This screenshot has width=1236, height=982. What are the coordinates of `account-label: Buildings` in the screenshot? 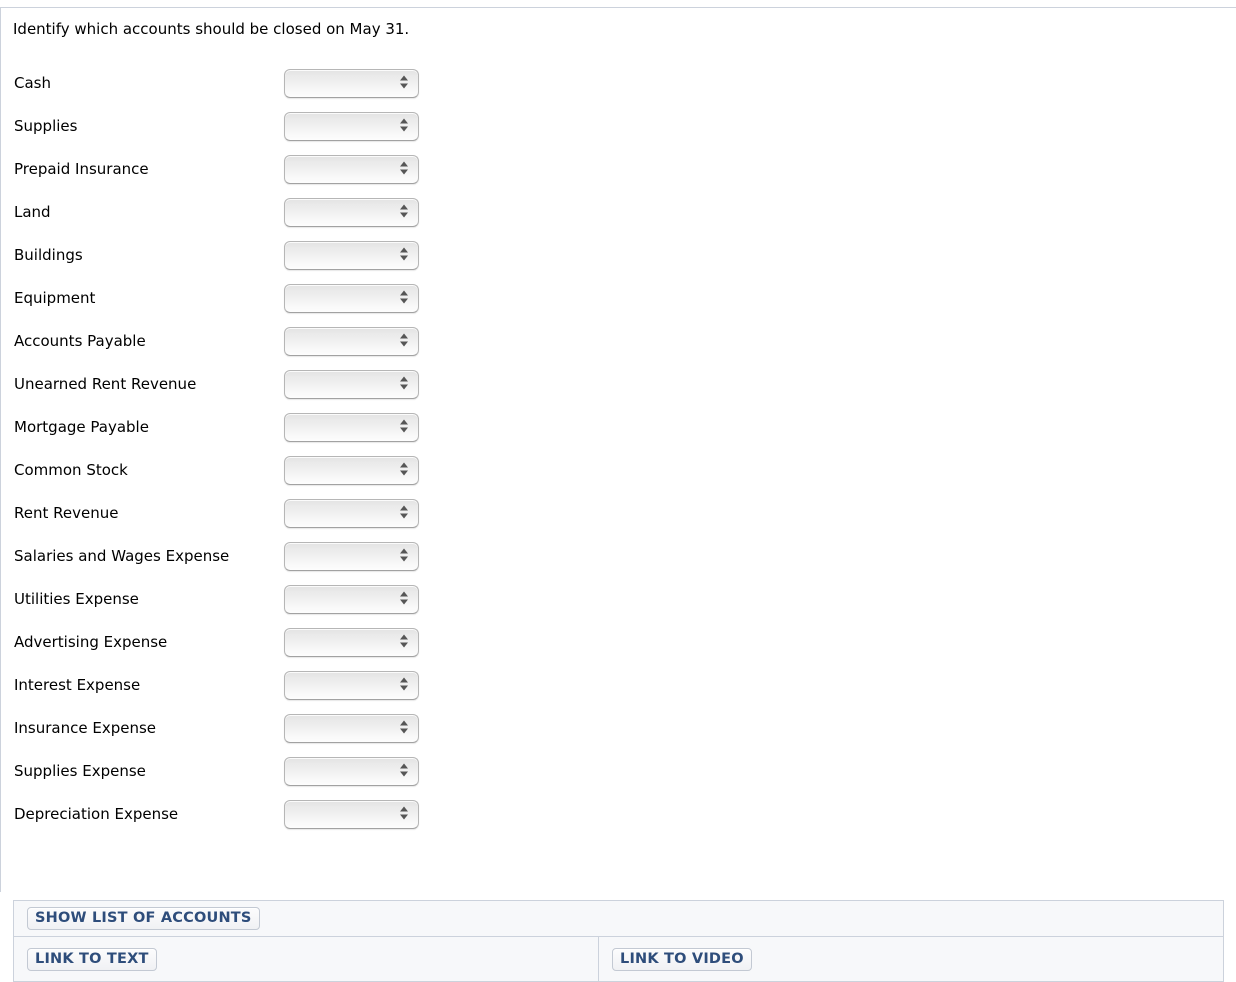 It's located at (48, 255).